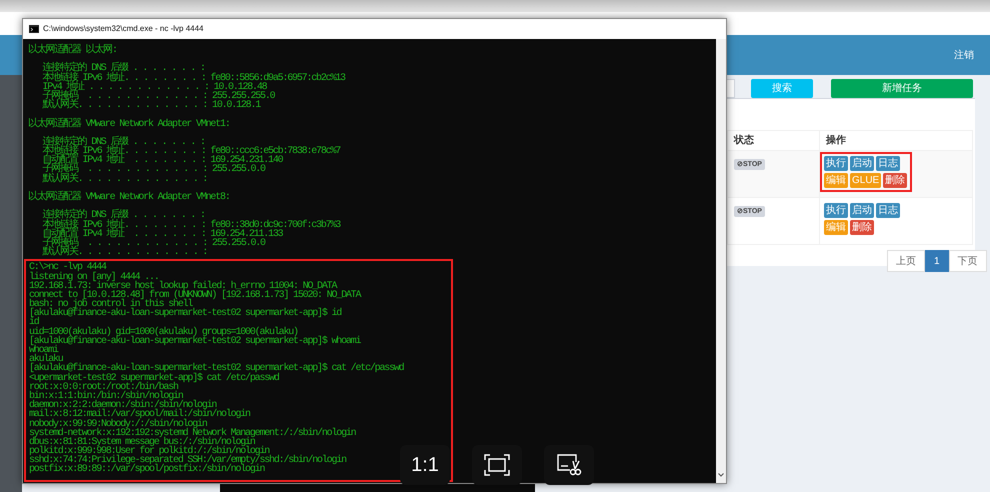  What do you see at coordinates (182, 286) in the screenshot?
I see `terminal-line: 192.168.1.73: inverse host lookup failed: h_errno 11004: NO_DATA` at bounding box center [182, 286].